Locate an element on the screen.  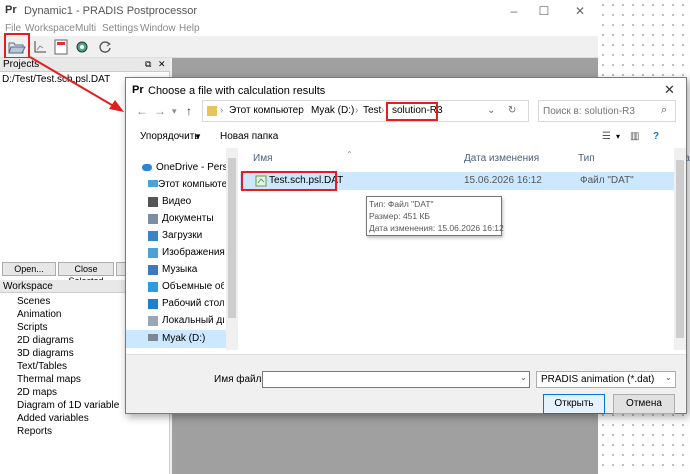
tooltip-size: Размер: 451 КБ is located at coordinates (400, 216).